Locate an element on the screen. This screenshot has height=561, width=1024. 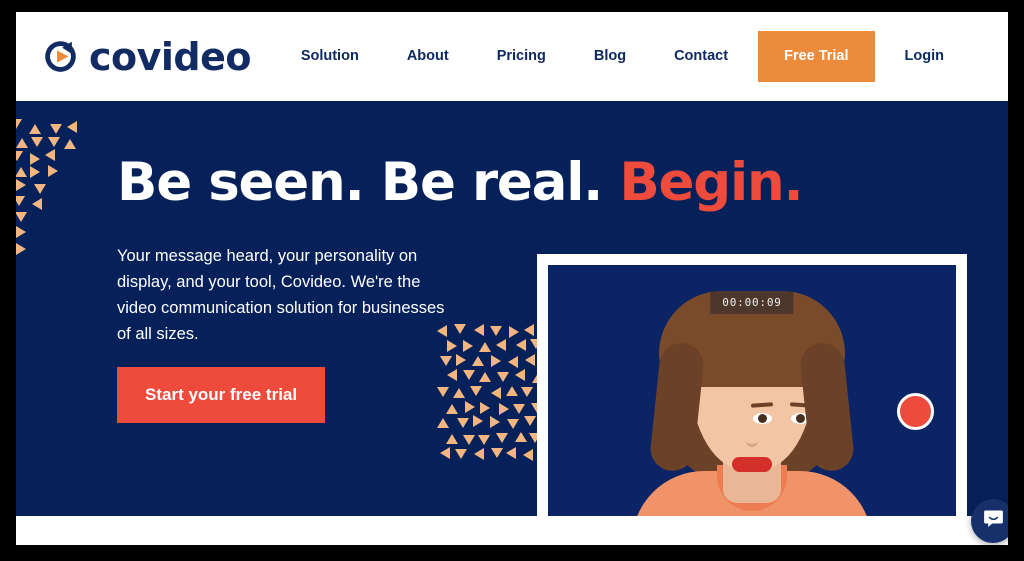
nav-item-blog: Blog is located at coordinates (610, 56).